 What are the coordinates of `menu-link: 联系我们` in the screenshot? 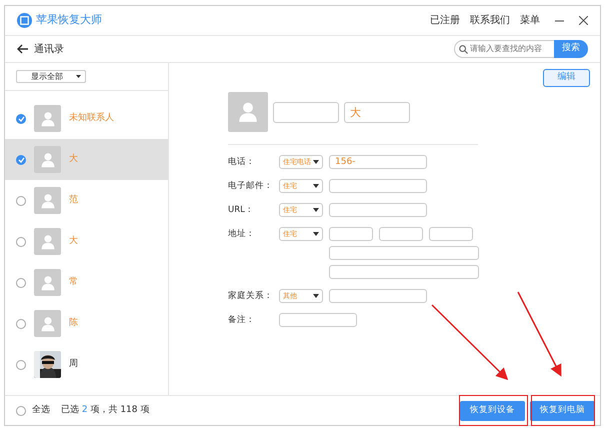 It's located at (490, 20).